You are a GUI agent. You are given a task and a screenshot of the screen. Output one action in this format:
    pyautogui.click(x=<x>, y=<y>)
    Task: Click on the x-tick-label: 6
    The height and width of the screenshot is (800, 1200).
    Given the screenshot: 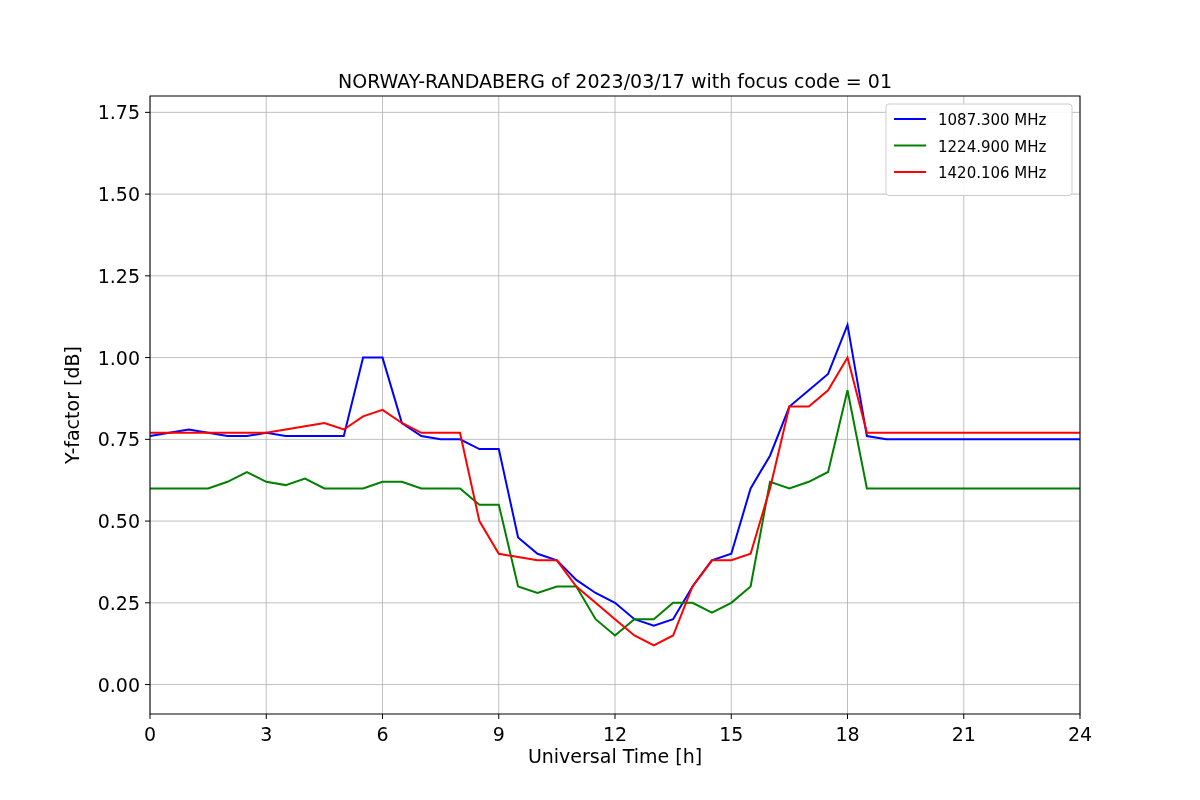 What is the action you would take?
    pyautogui.click(x=382, y=734)
    